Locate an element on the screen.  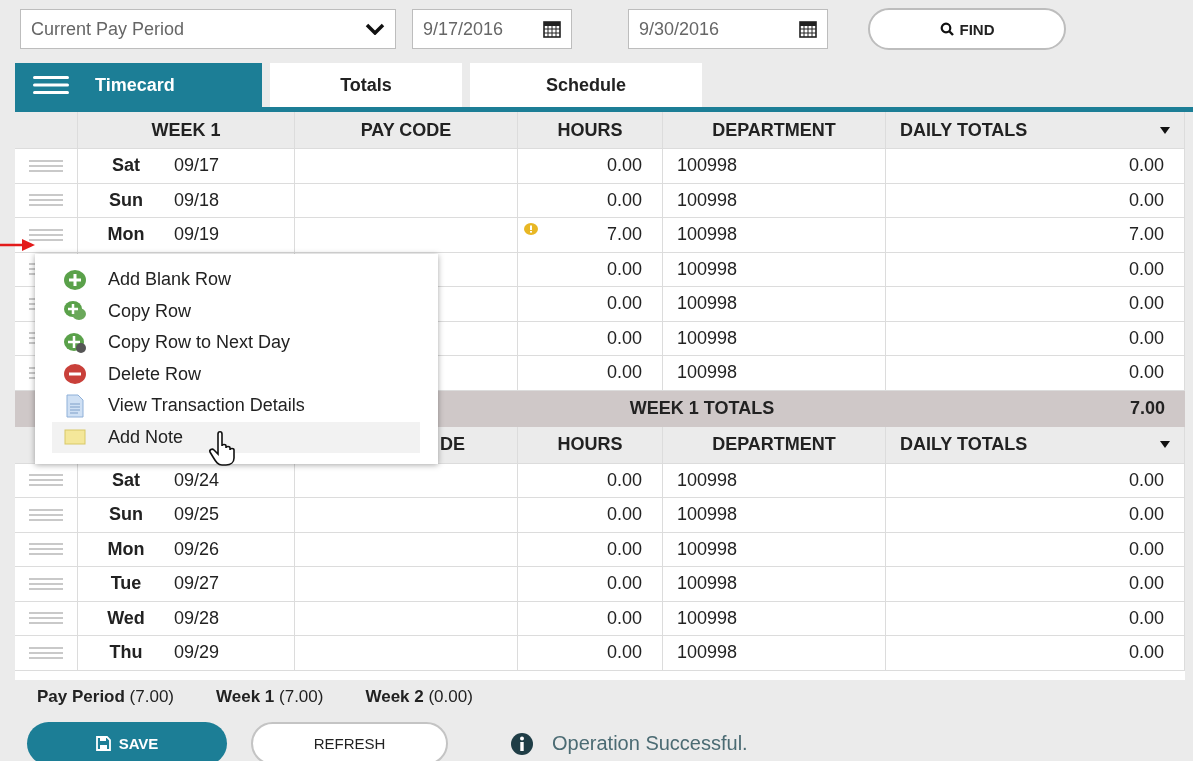
date-label: 09/19 is located at coordinates (197, 235).